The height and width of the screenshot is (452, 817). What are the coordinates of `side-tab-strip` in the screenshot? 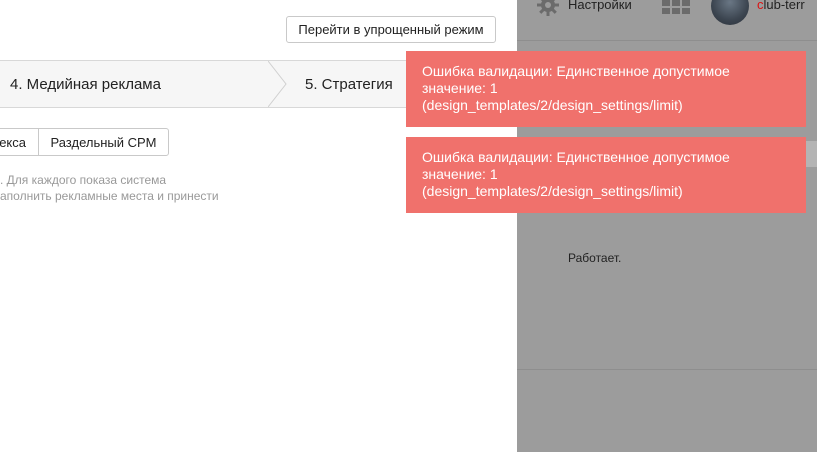 It's located at (811, 154).